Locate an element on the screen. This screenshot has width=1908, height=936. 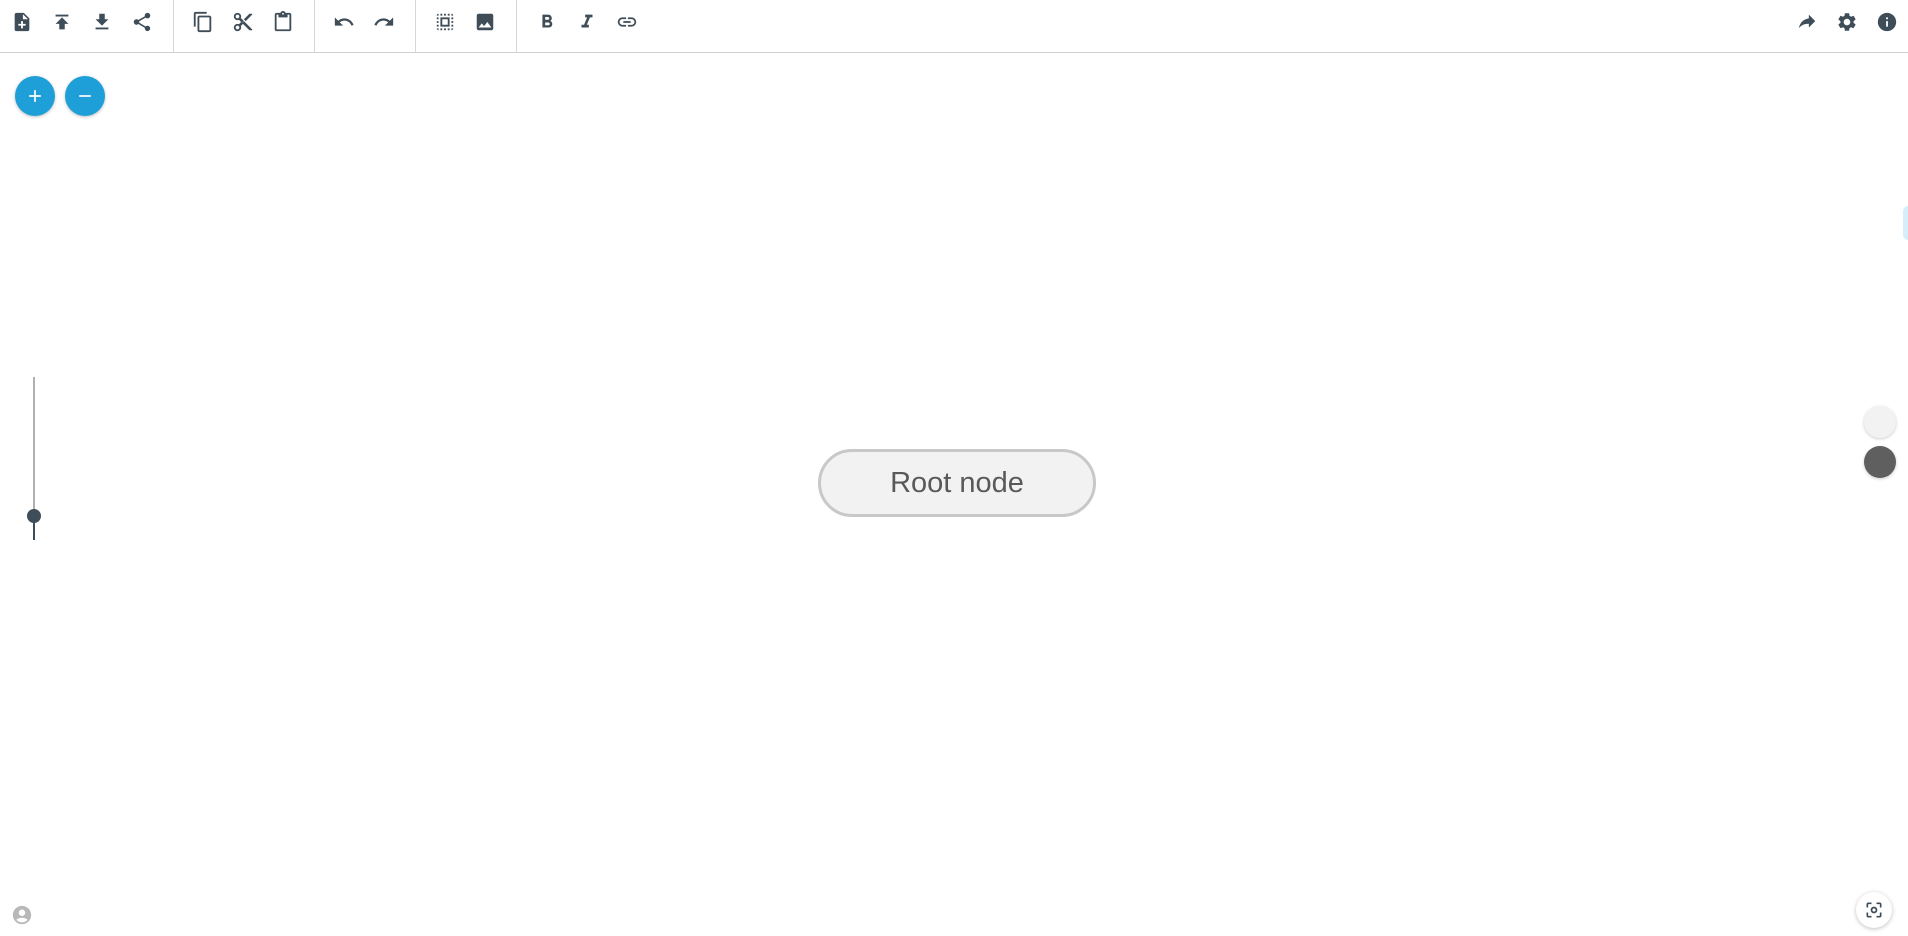
italic-button is located at coordinates (587, 22).